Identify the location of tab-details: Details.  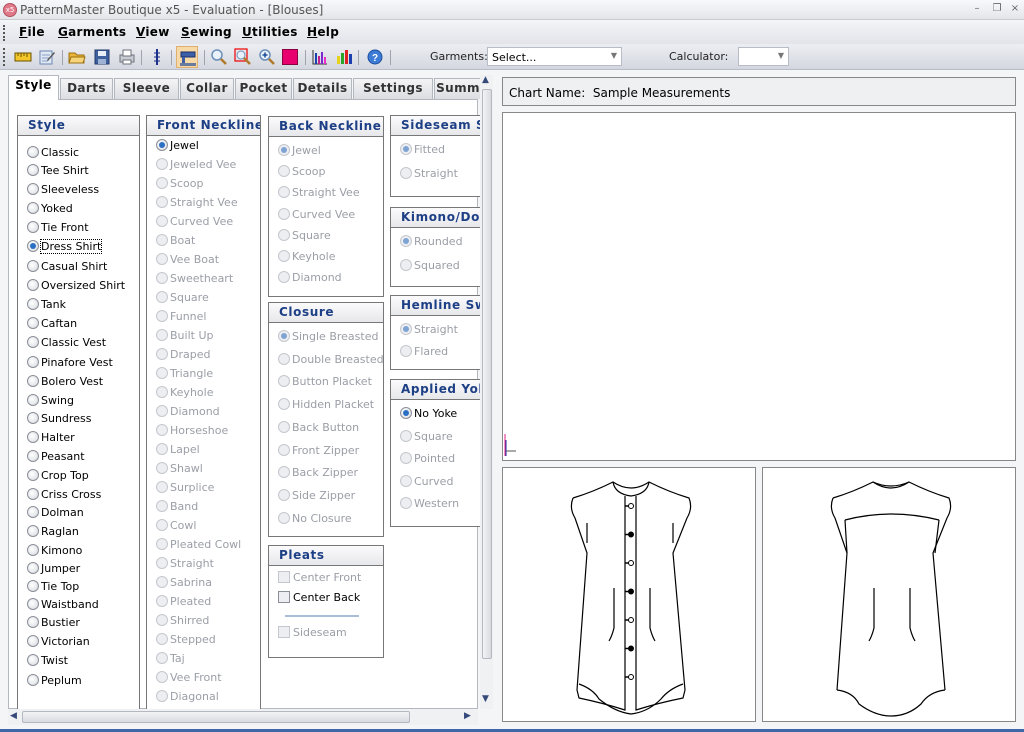
(322, 88).